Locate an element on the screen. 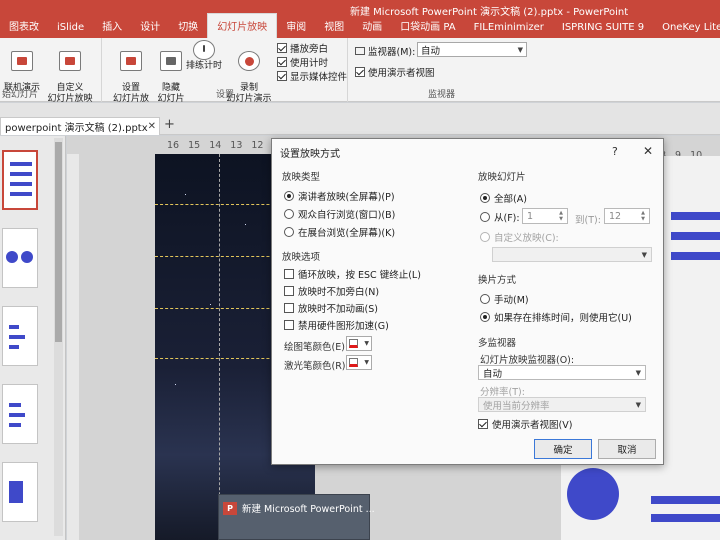  monitor-select: 自动 ▼ is located at coordinates (472, 49).